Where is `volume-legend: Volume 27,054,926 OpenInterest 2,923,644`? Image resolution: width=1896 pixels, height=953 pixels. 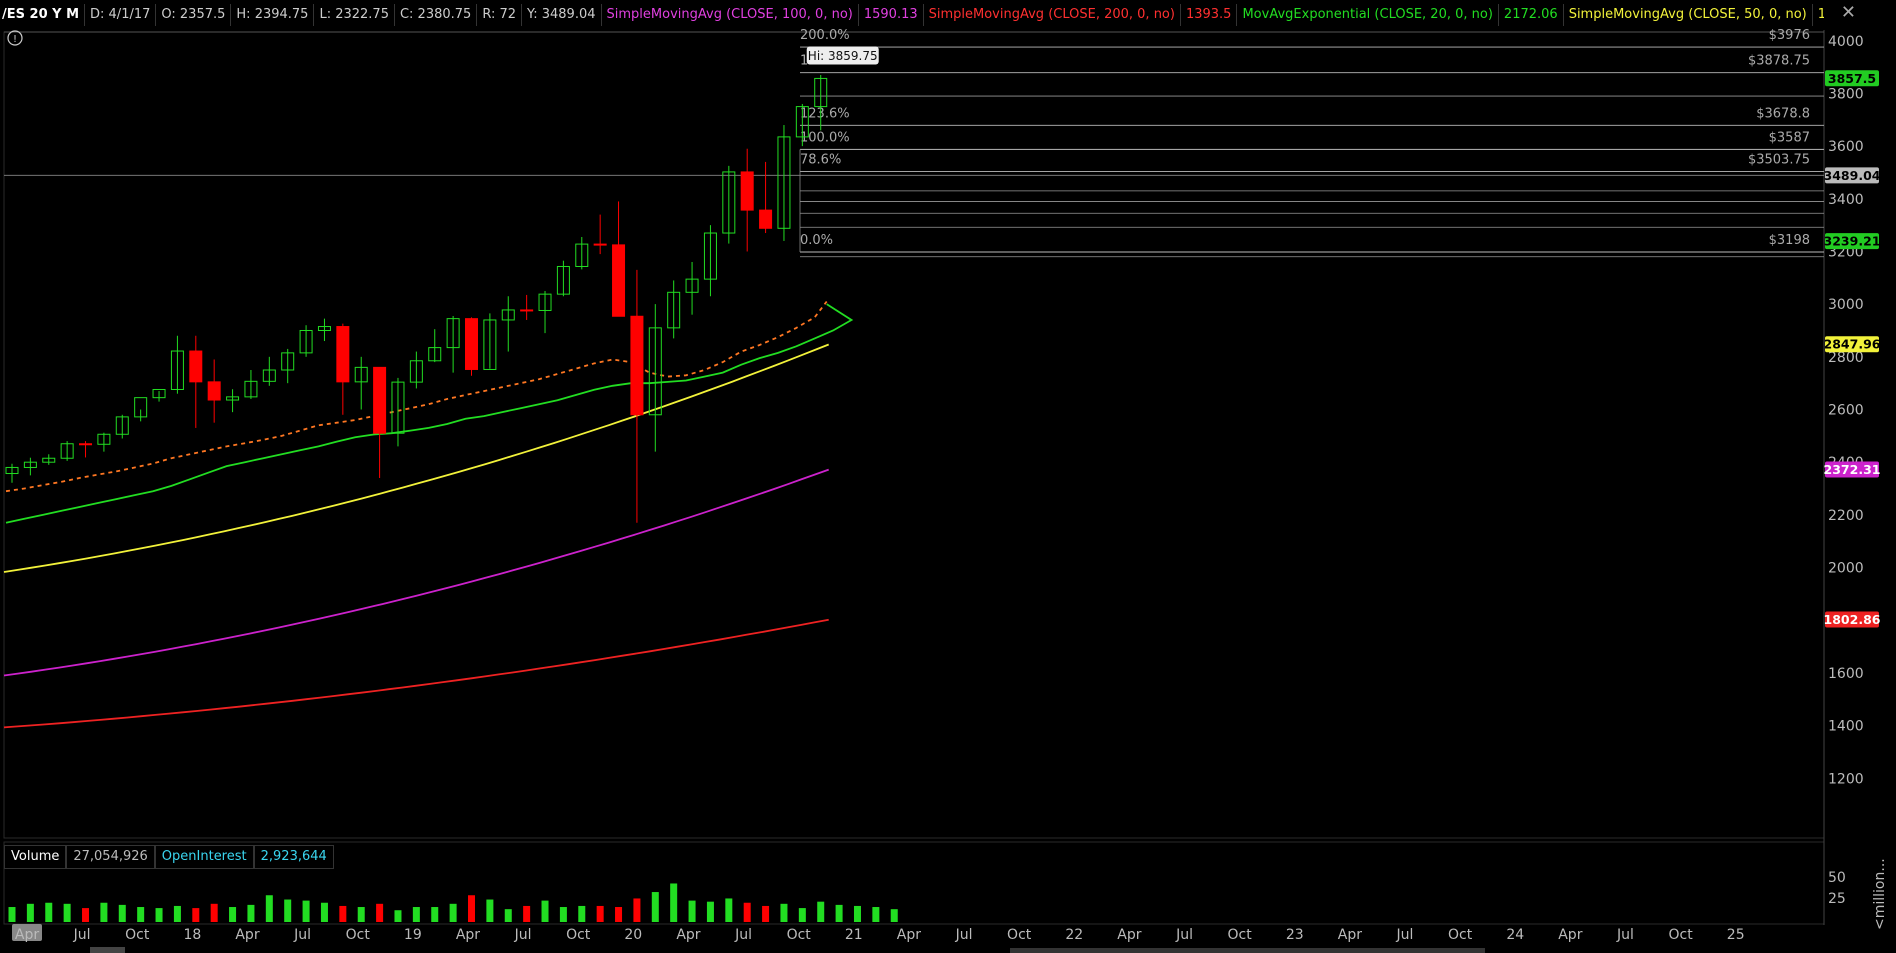
volume-legend: Volume 27,054,926 OpenInterest 2,923,644 is located at coordinates (169, 857).